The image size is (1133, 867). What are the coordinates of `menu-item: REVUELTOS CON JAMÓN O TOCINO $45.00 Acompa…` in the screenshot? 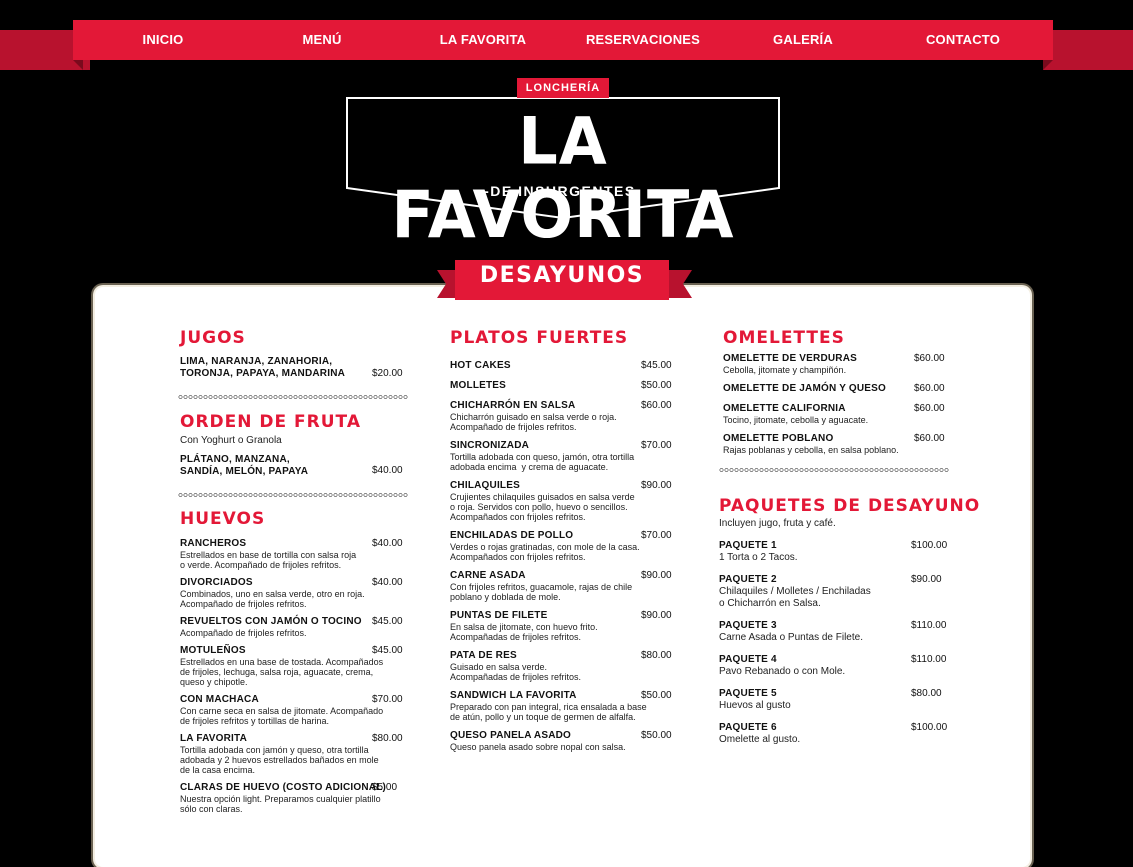 It's located at (292, 627).